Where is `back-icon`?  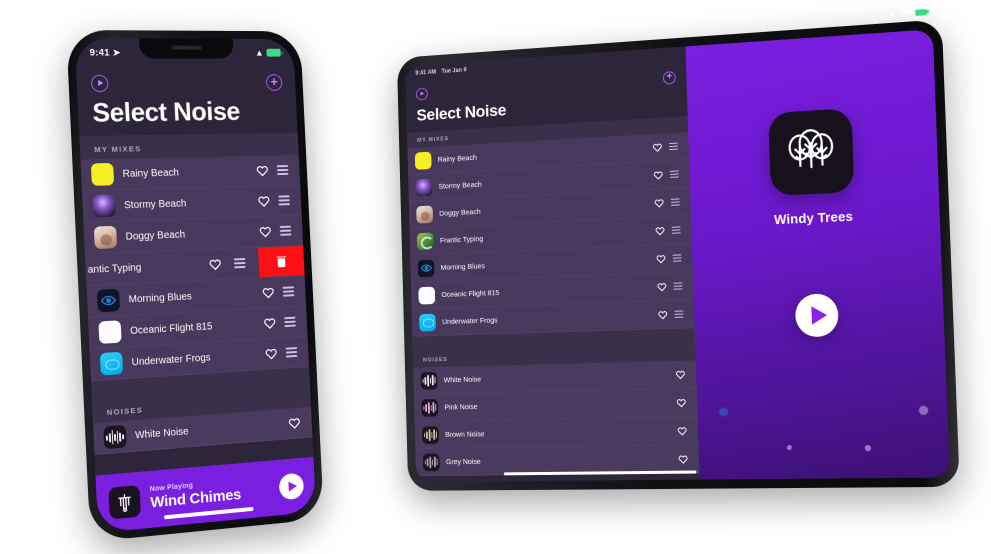
back-icon is located at coordinates (789, 447).